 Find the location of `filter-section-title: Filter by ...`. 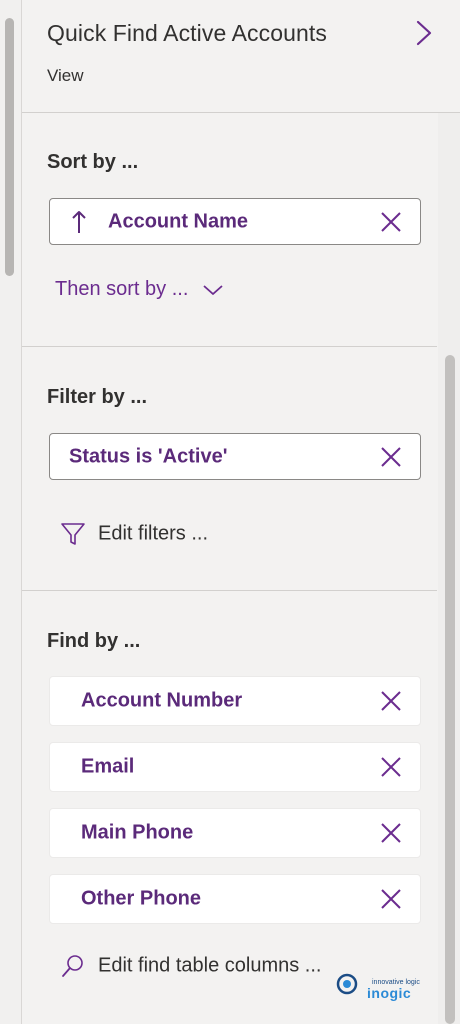

filter-section-title: Filter by ... is located at coordinates (97, 397).